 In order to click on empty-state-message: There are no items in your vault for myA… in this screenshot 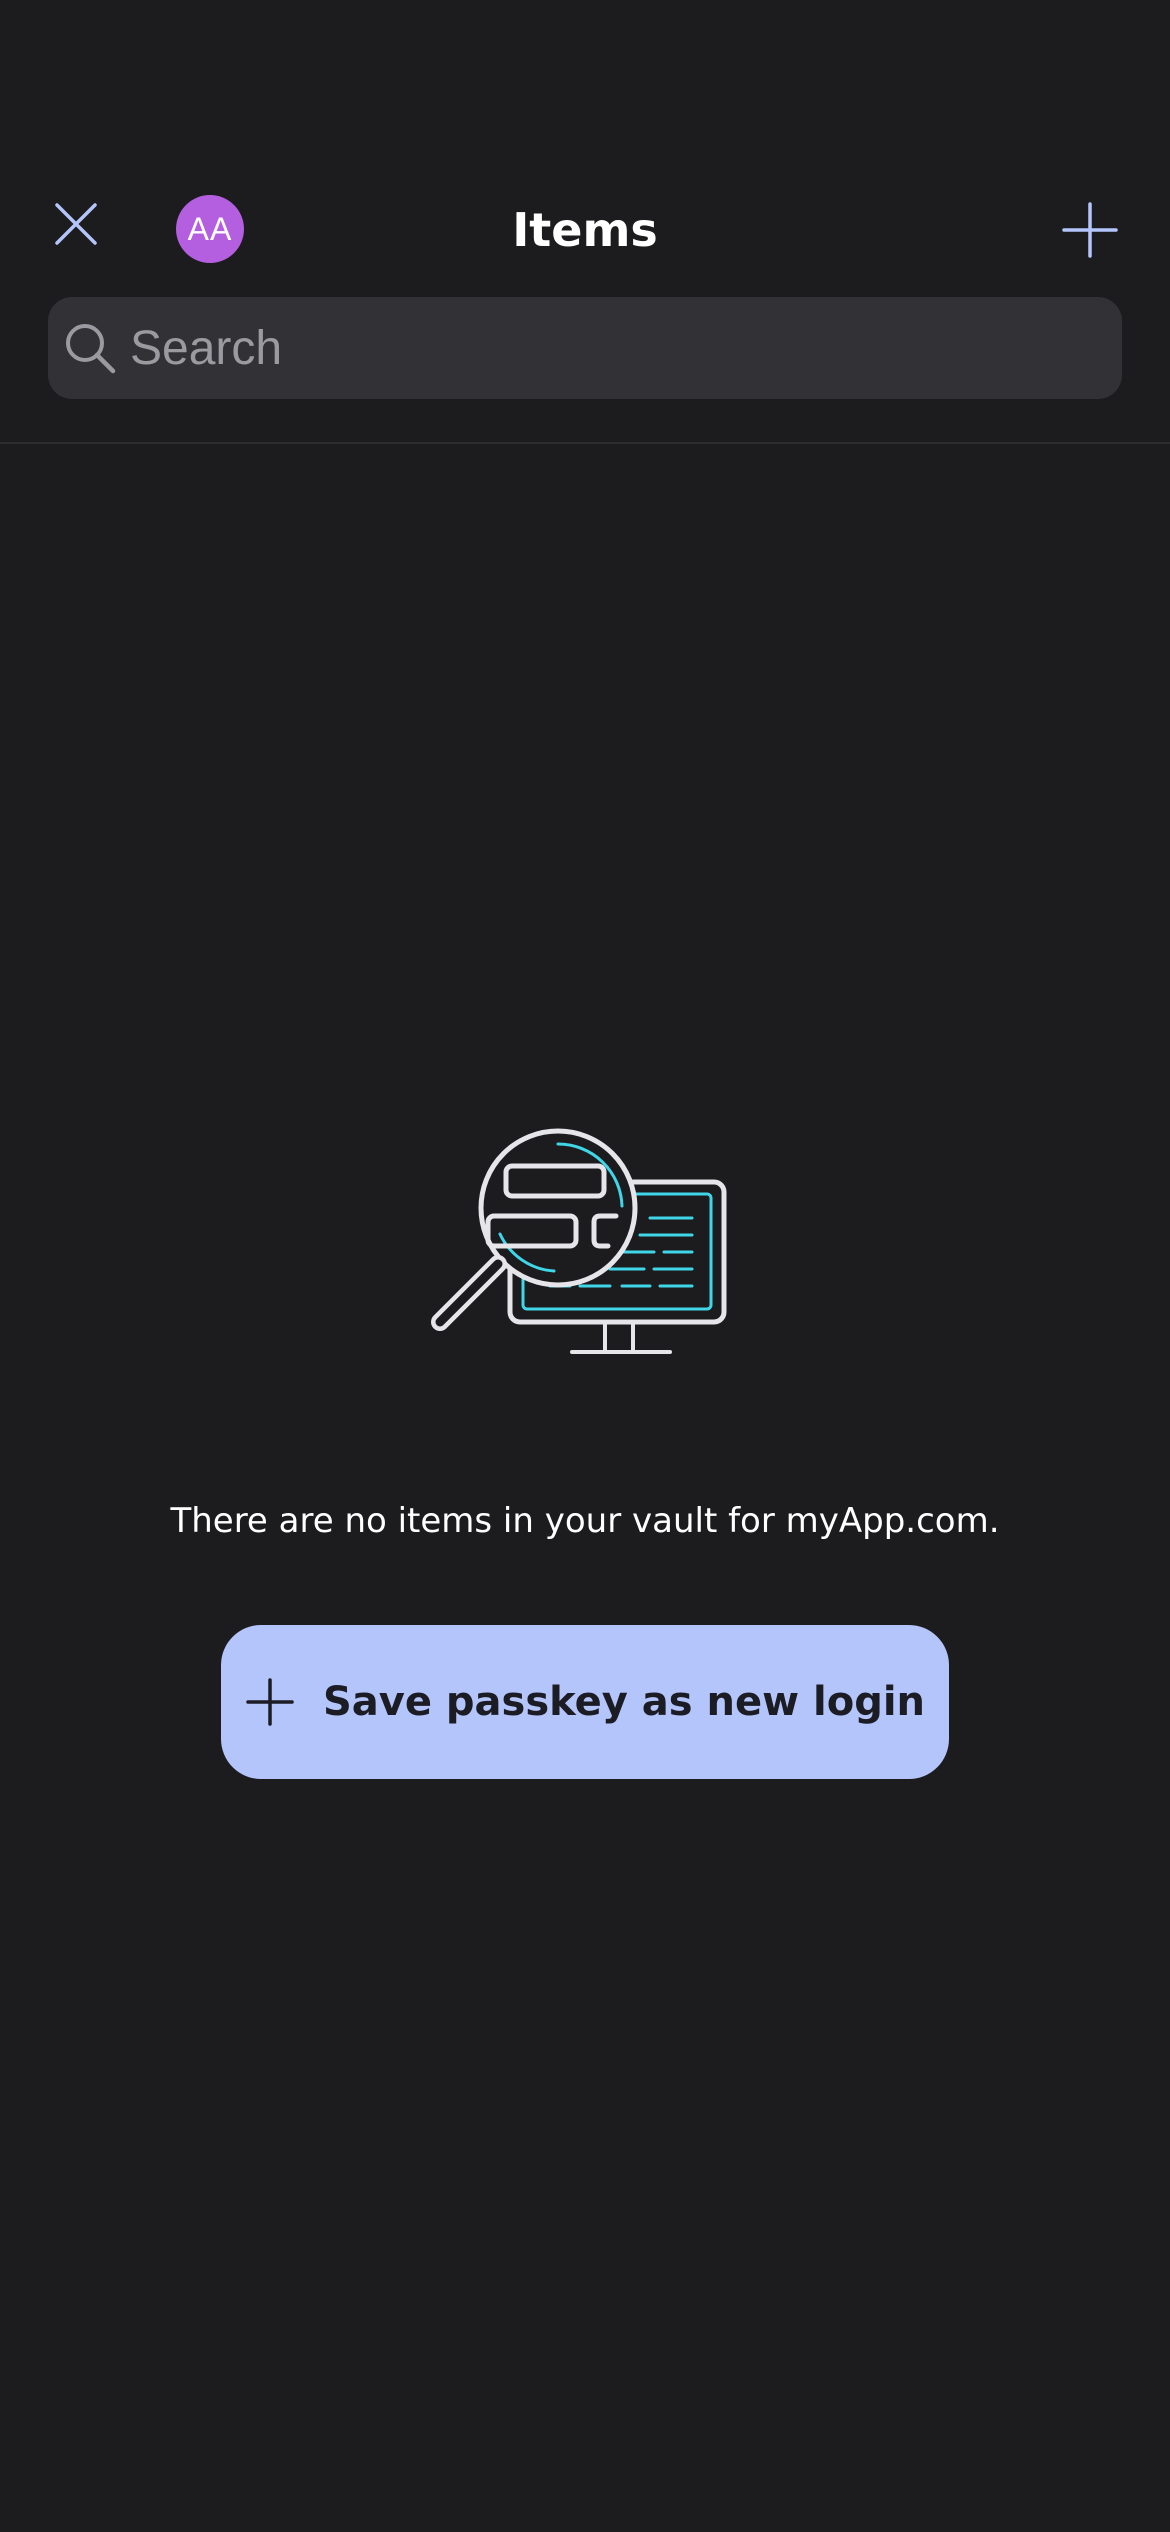, I will do `click(585, 1521)`.